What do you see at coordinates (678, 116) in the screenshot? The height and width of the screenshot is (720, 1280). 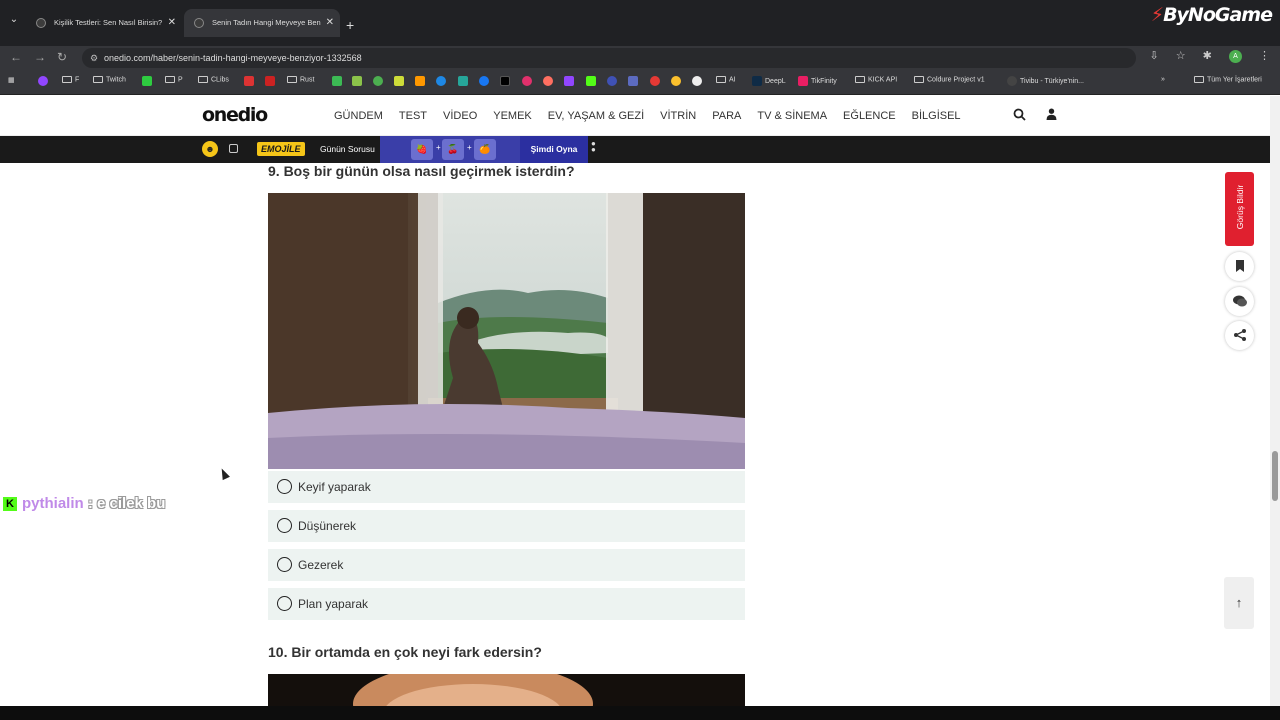 I see `nav-vitrin: VİTRİN` at bounding box center [678, 116].